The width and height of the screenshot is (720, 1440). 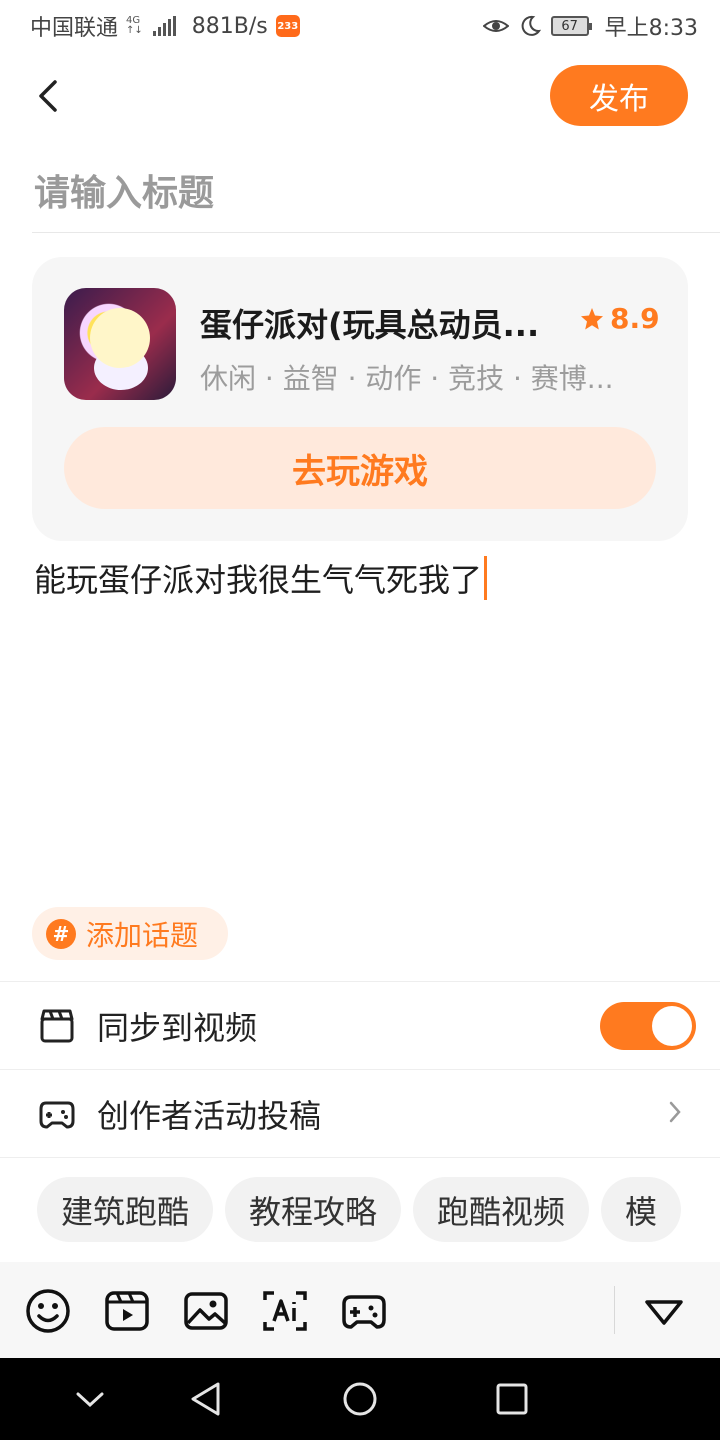 I want to click on status-bar: 中国联通 4G ↑↓ 881B/s 233 67 早上8:33, so click(x=360, y=26).